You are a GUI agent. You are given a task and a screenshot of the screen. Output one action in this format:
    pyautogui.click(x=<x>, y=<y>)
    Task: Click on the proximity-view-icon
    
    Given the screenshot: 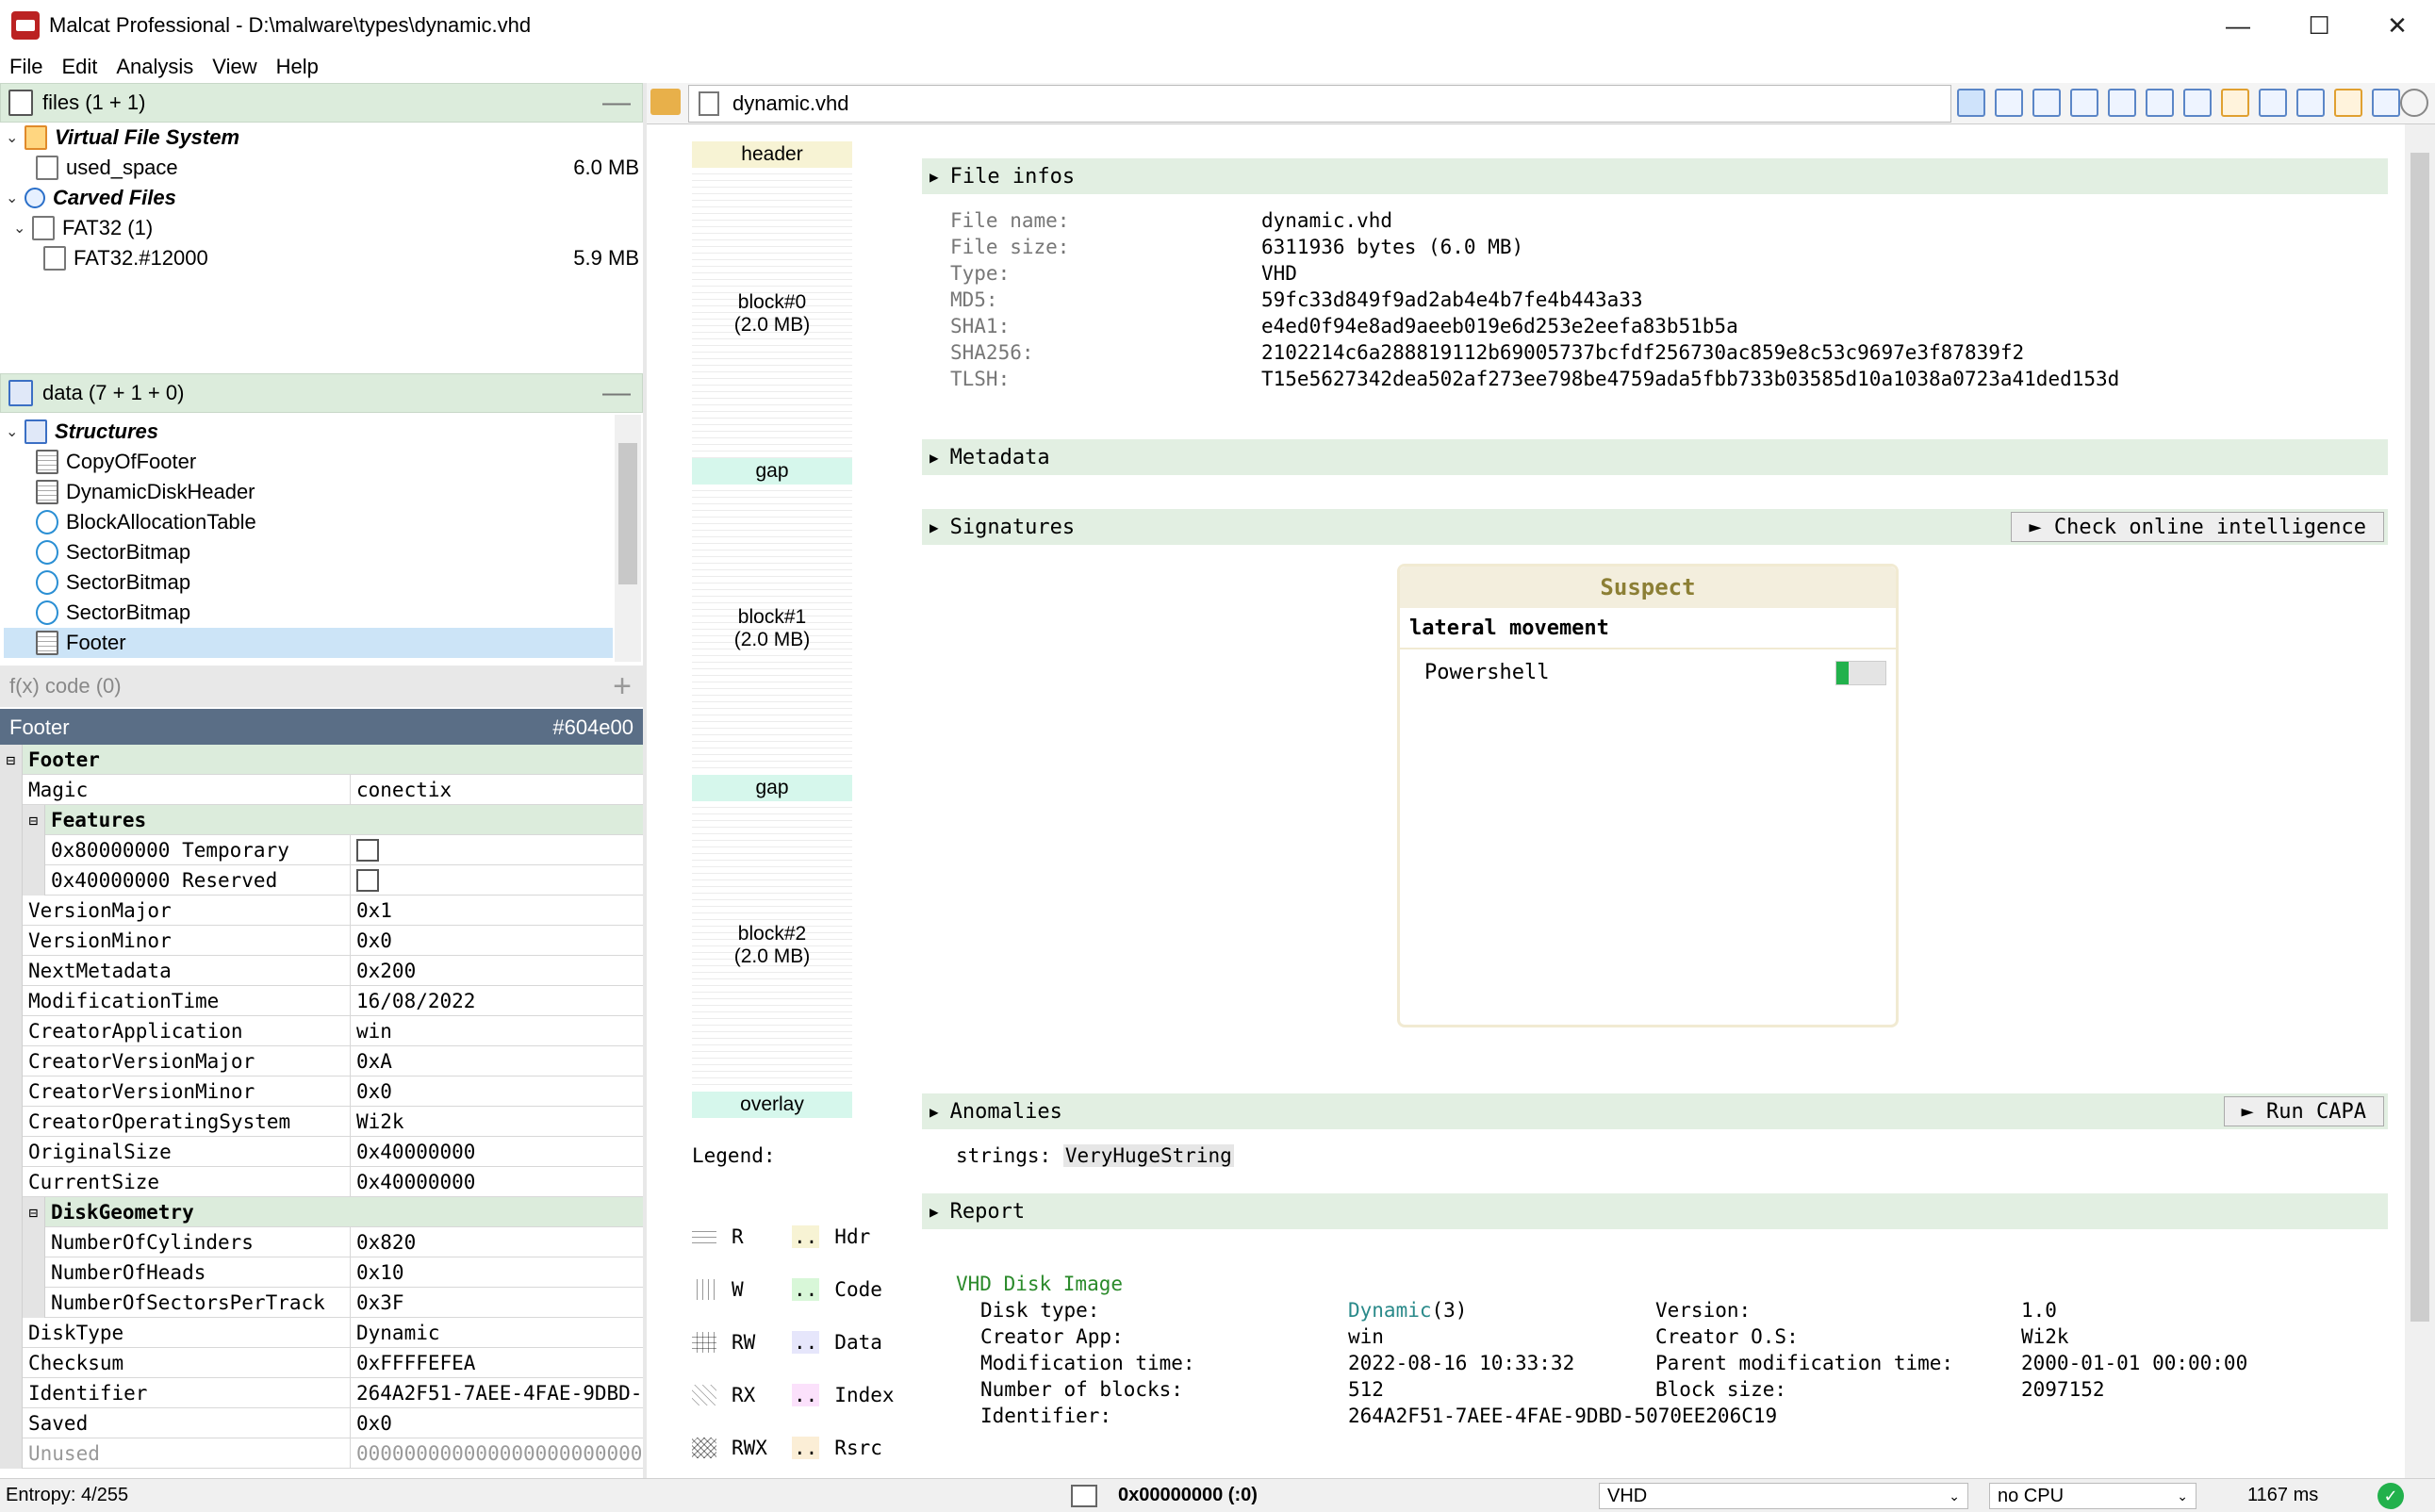 What is the action you would take?
    pyautogui.click(x=2197, y=103)
    